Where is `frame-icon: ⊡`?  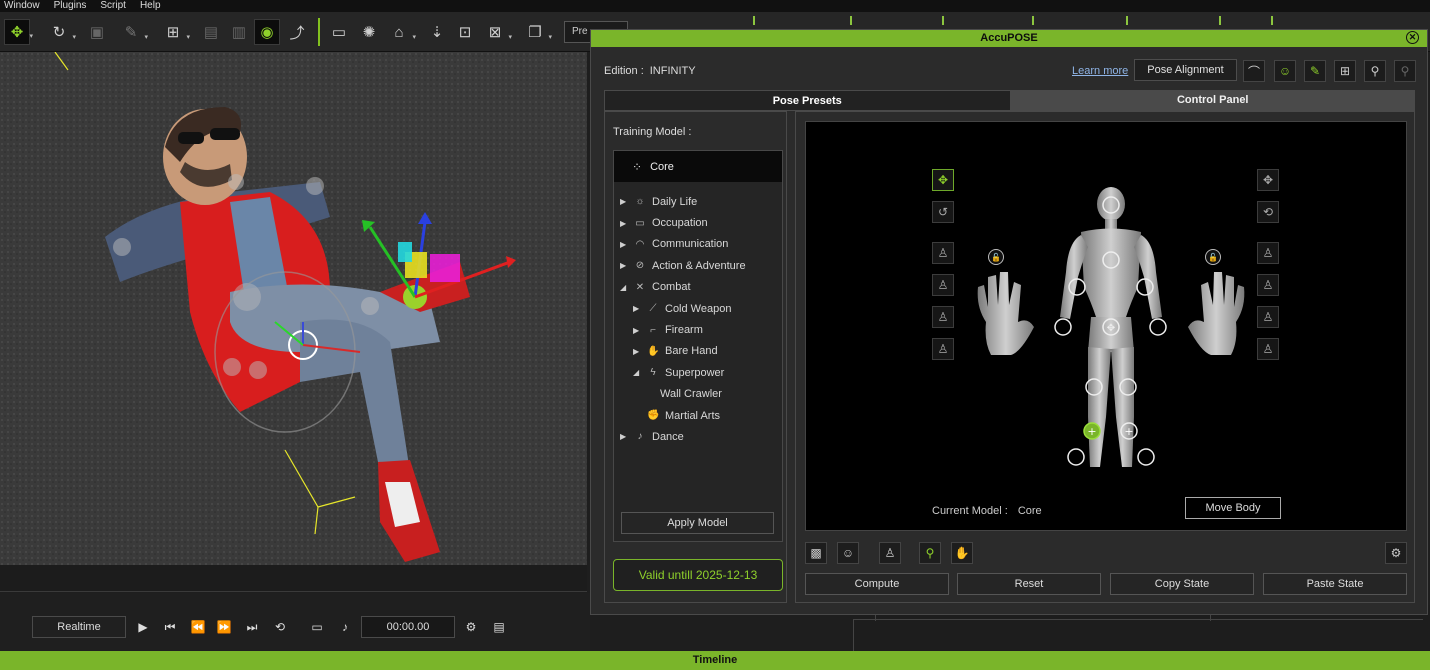 frame-icon: ⊡ is located at coordinates (465, 32).